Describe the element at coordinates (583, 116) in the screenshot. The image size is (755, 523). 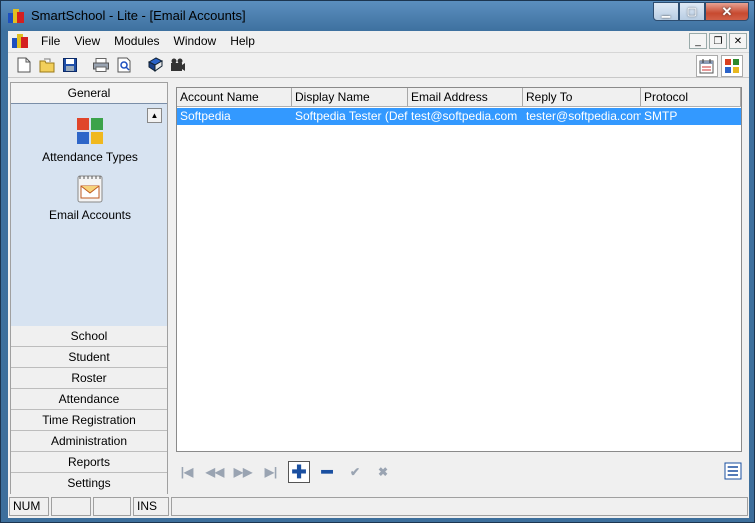
I see `cell-reply-to: tester@softpedia.com` at that location.